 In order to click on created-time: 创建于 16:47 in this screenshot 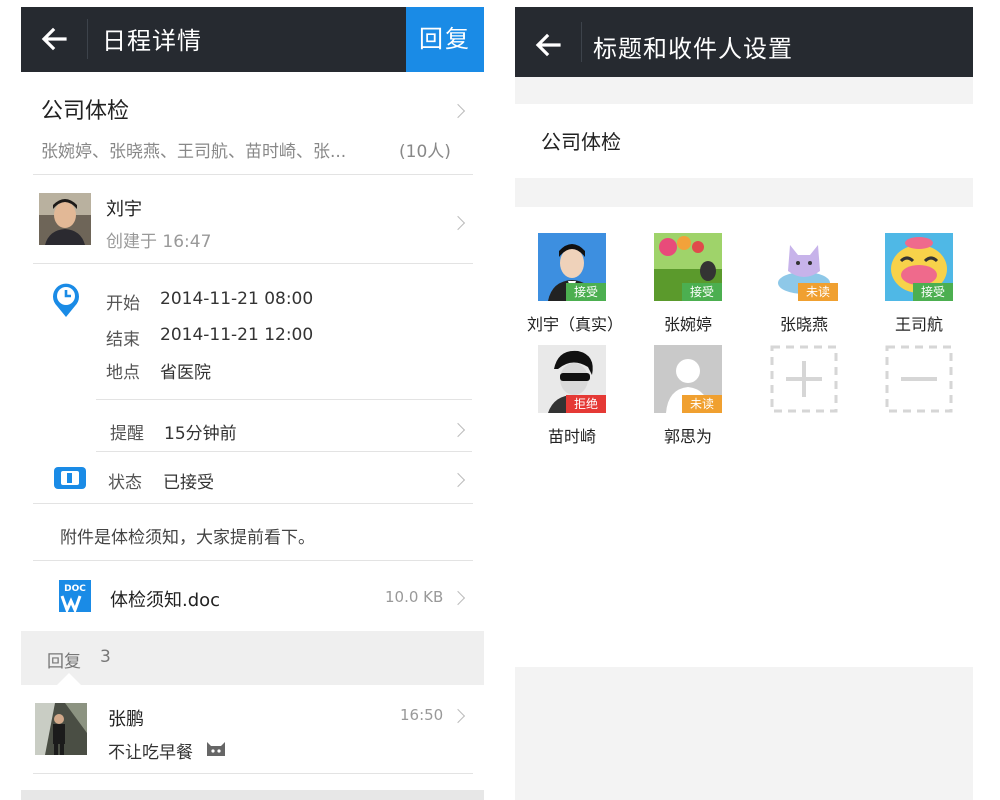, I will do `click(159, 242)`.